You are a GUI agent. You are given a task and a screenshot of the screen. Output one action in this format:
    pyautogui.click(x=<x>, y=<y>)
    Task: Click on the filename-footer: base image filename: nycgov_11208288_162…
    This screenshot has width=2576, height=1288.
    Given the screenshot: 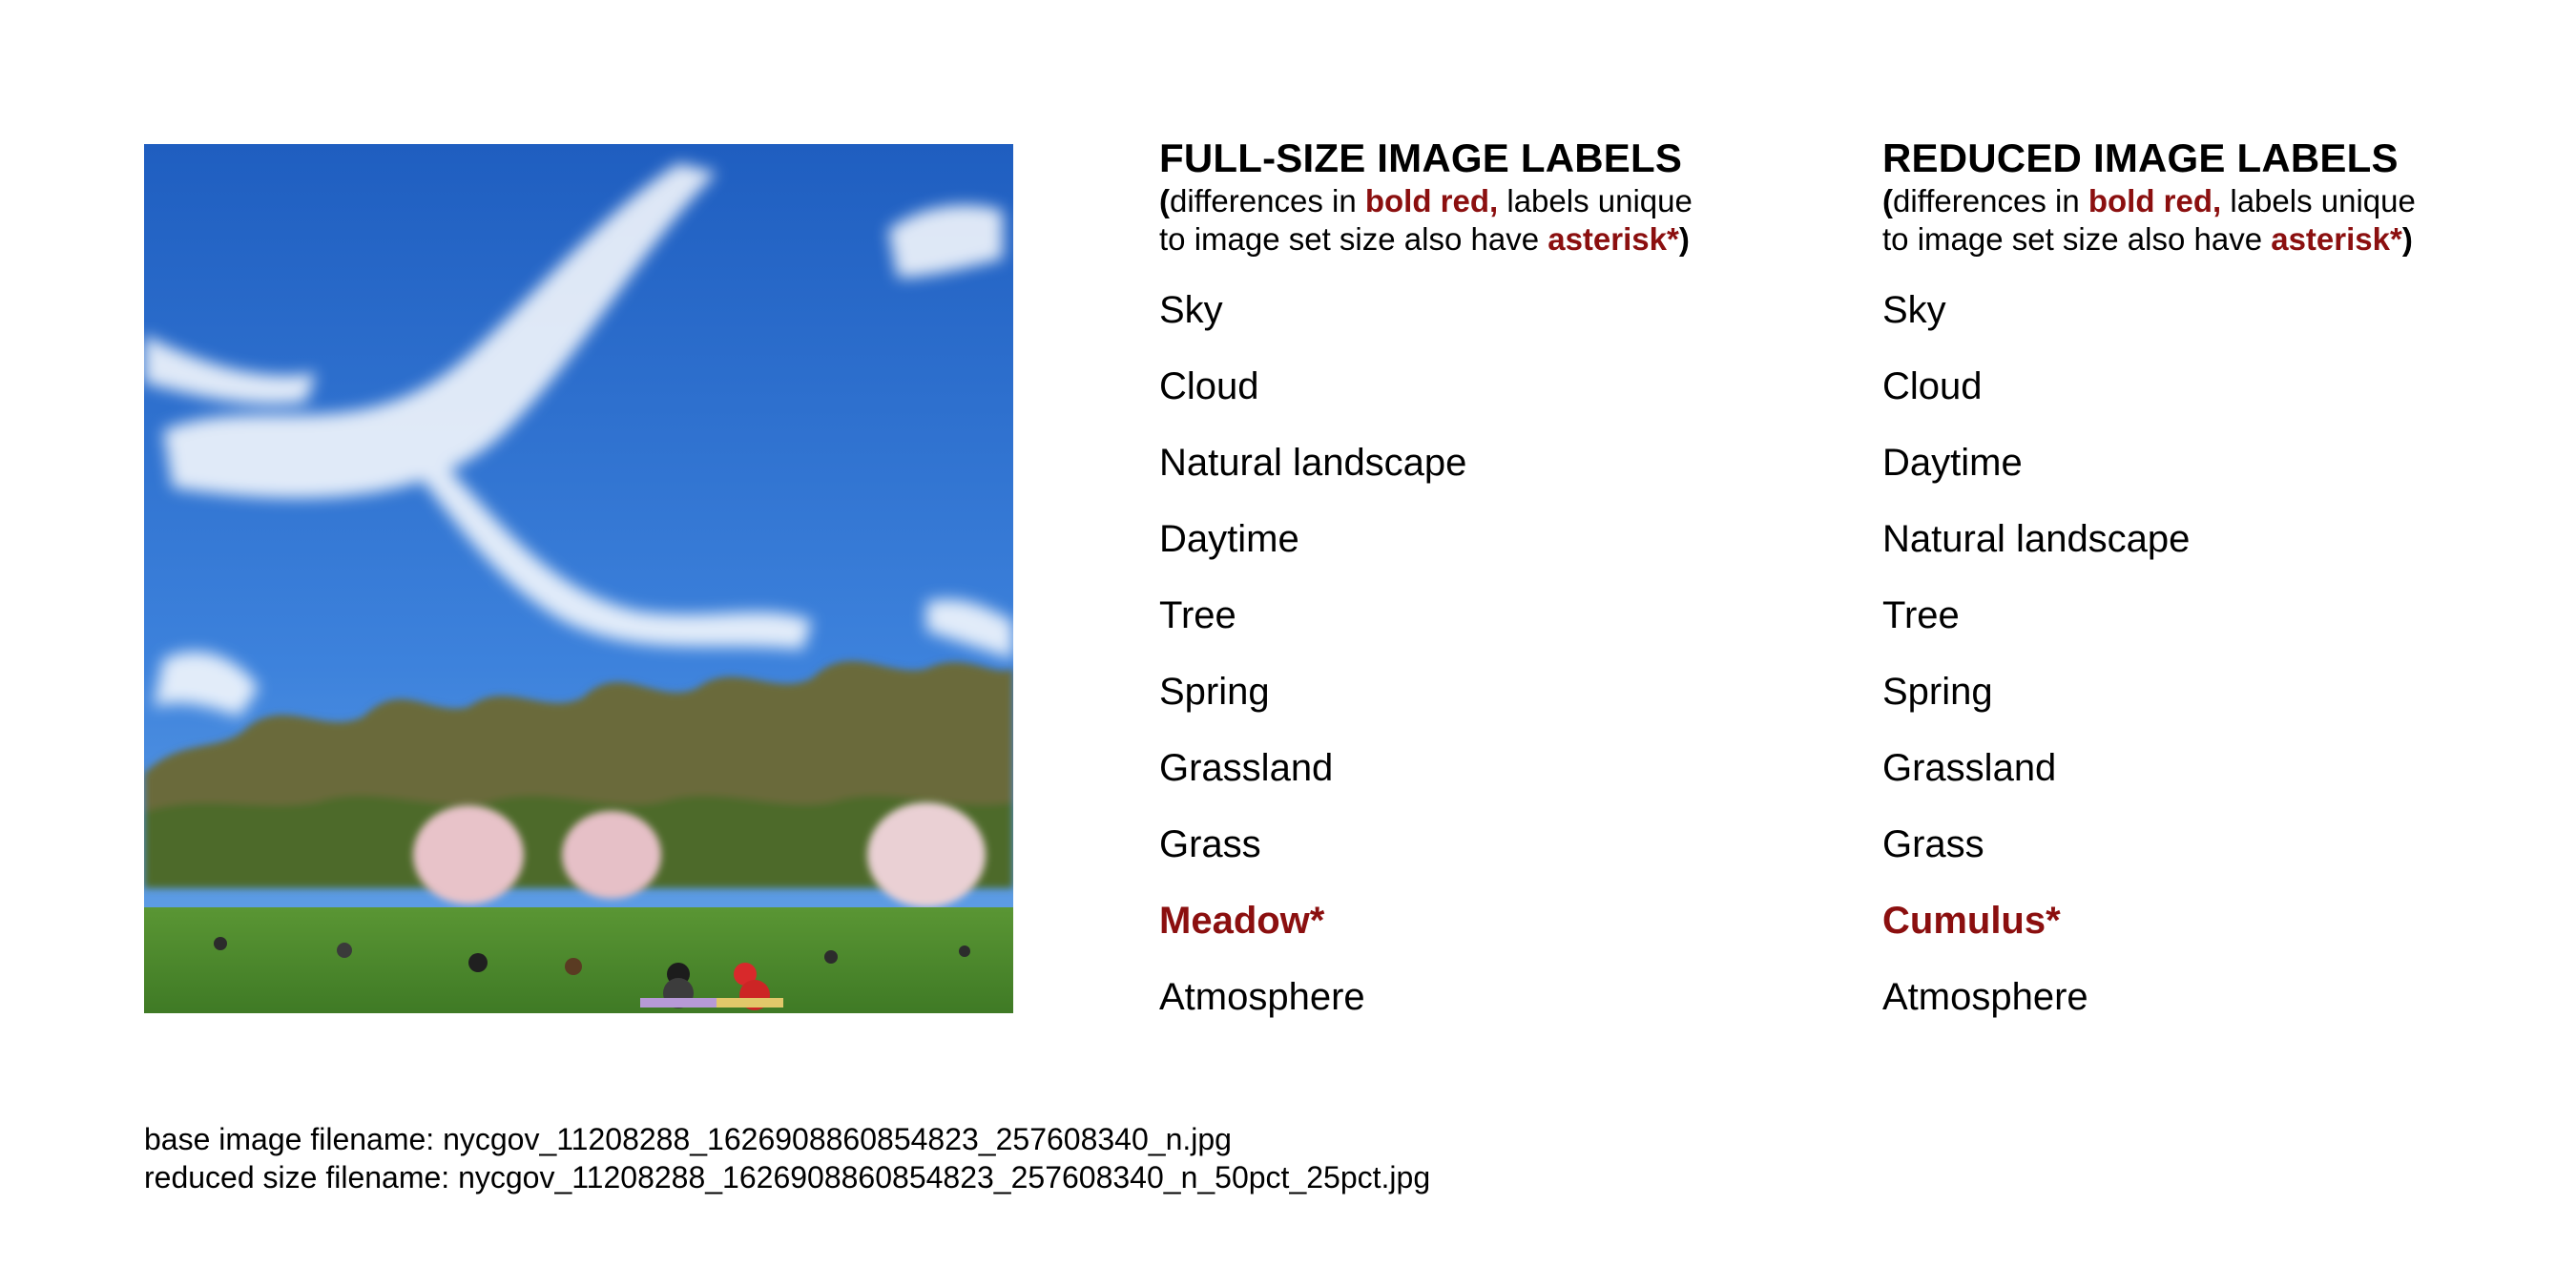 What is the action you would take?
    pyautogui.click(x=787, y=1158)
    